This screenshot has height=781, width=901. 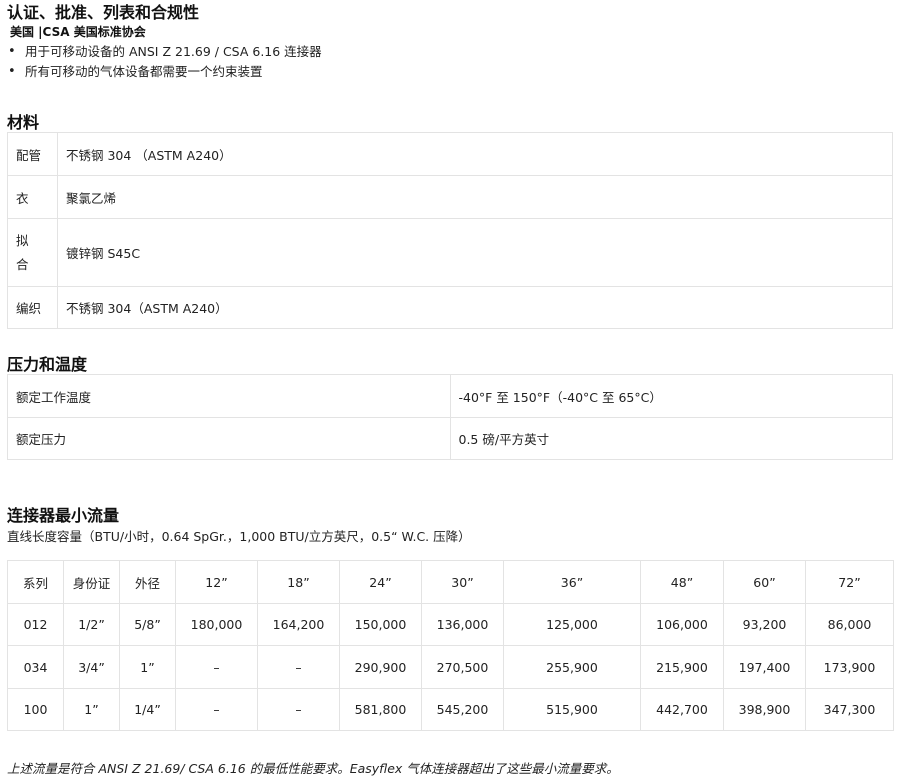 I want to click on table-cell: 5/8”, so click(x=147, y=624).